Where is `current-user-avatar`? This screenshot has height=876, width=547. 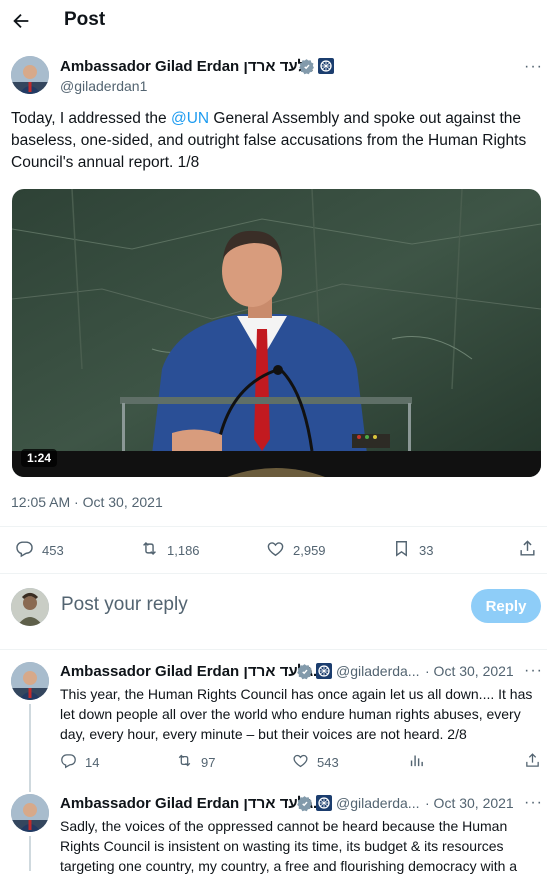 current-user-avatar is located at coordinates (30, 607).